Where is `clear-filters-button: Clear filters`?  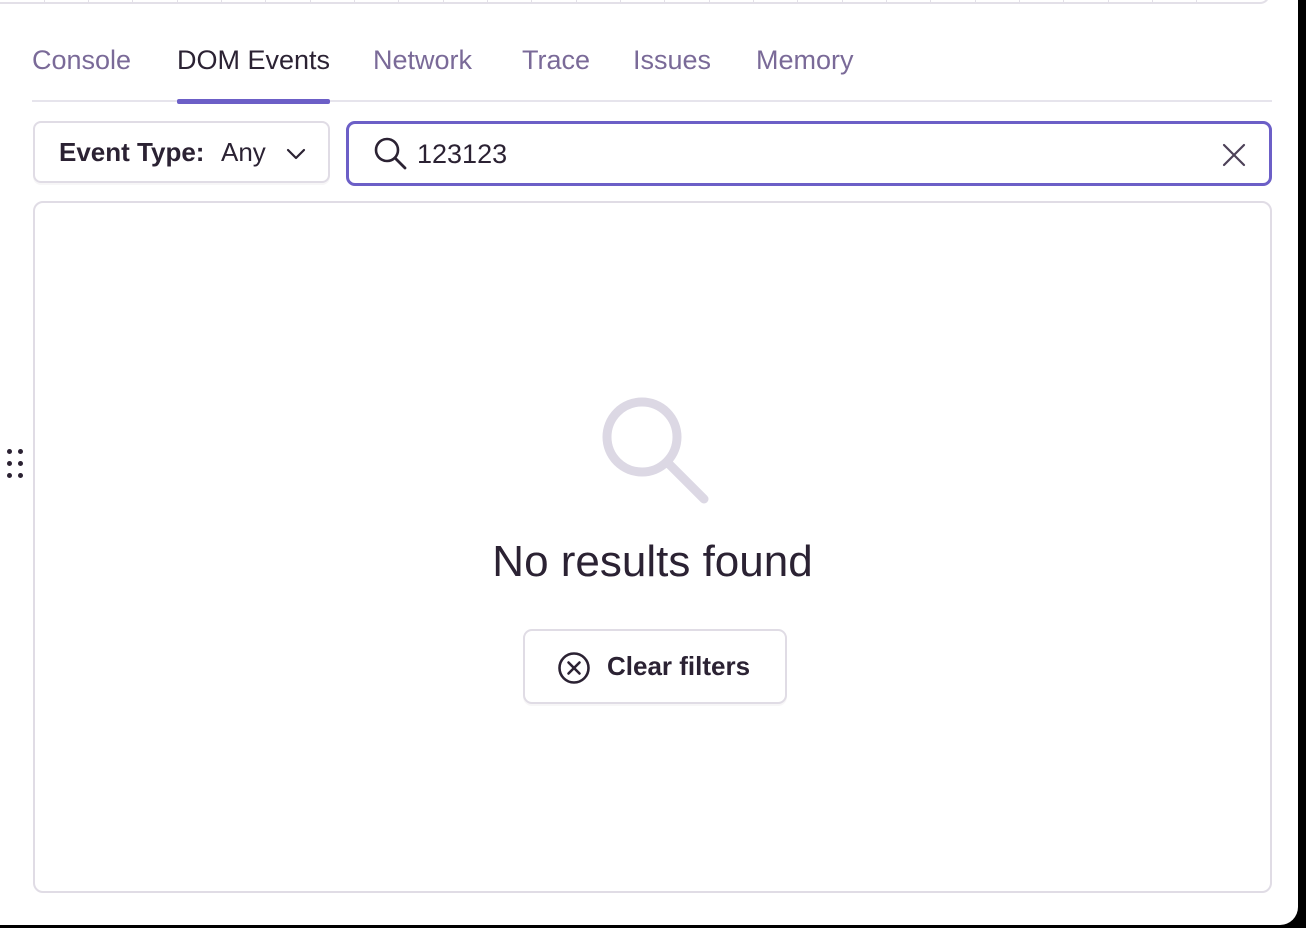
clear-filters-button: Clear filters is located at coordinates (655, 666).